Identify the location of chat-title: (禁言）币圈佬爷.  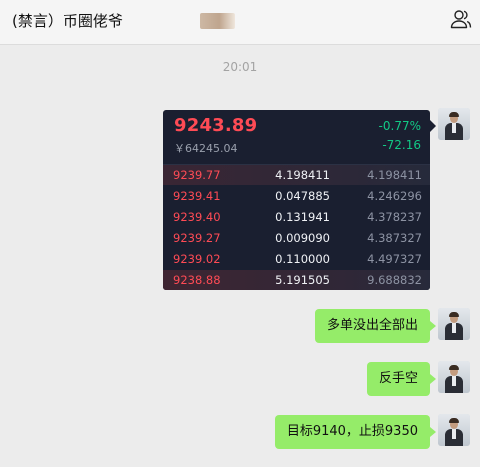
(67, 20).